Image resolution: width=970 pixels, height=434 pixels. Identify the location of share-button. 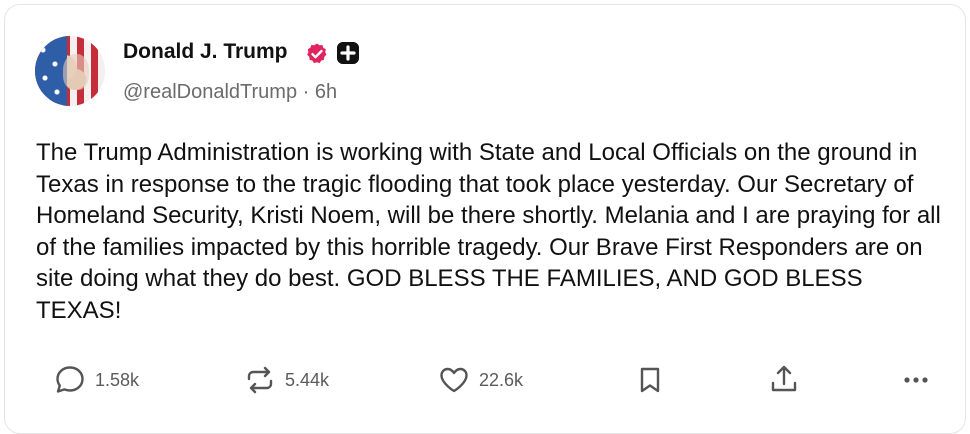
(784, 380).